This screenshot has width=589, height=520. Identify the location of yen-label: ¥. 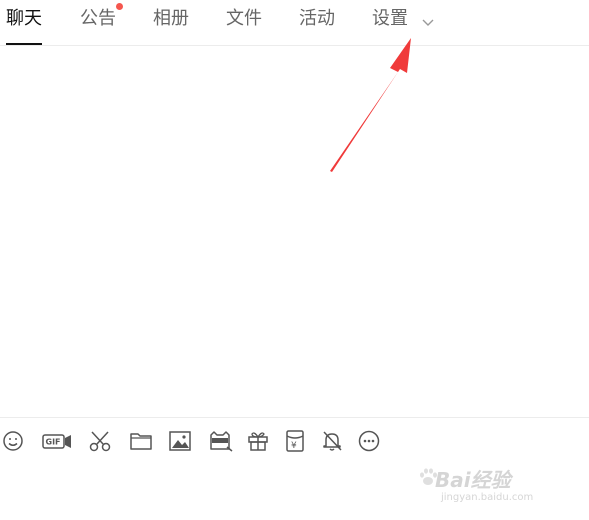
(294, 446).